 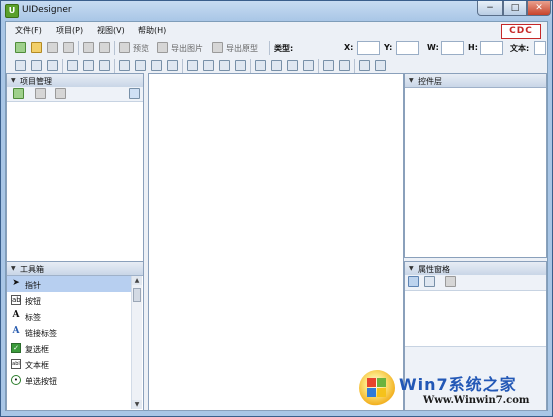 What do you see at coordinates (450, 281) in the screenshot?
I see `property-pages-icon` at bounding box center [450, 281].